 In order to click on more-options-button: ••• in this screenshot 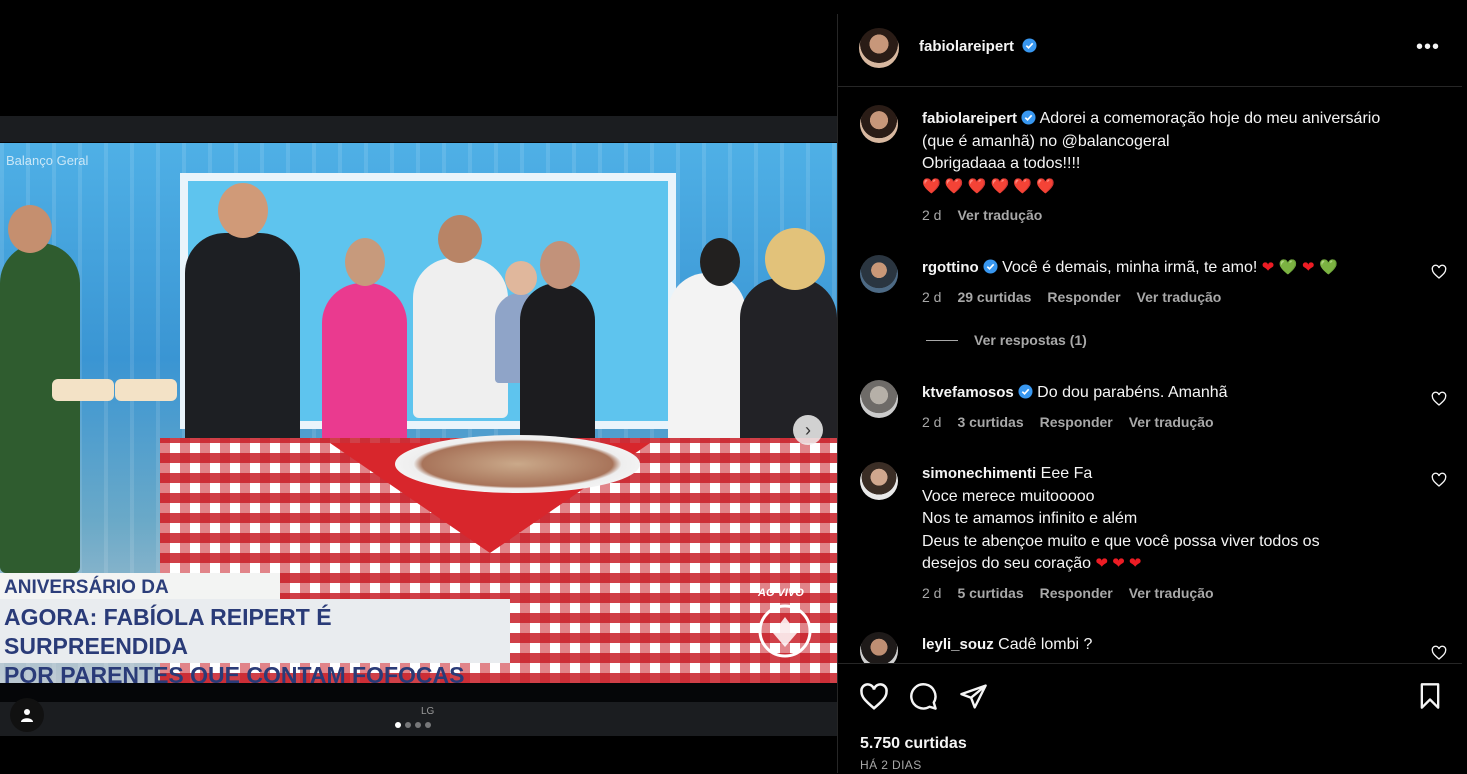, I will do `click(1428, 47)`.